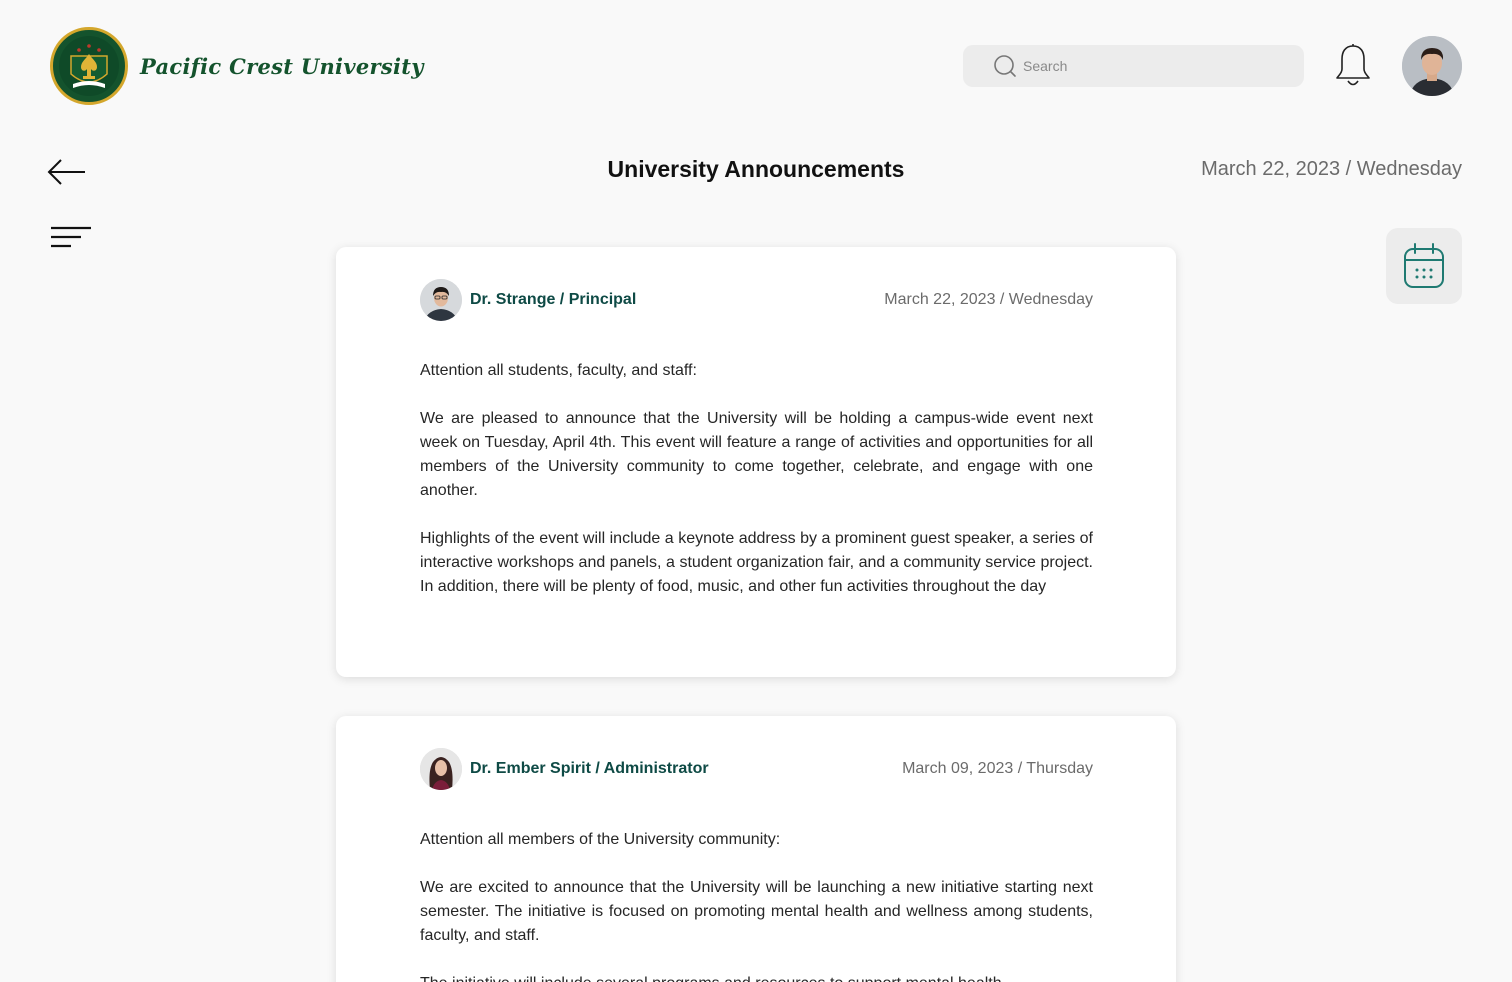 The width and height of the screenshot is (1512, 982). What do you see at coordinates (756, 169) in the screenshot?
I see `page-title: University Announcements` at bounding box center [756, 169].